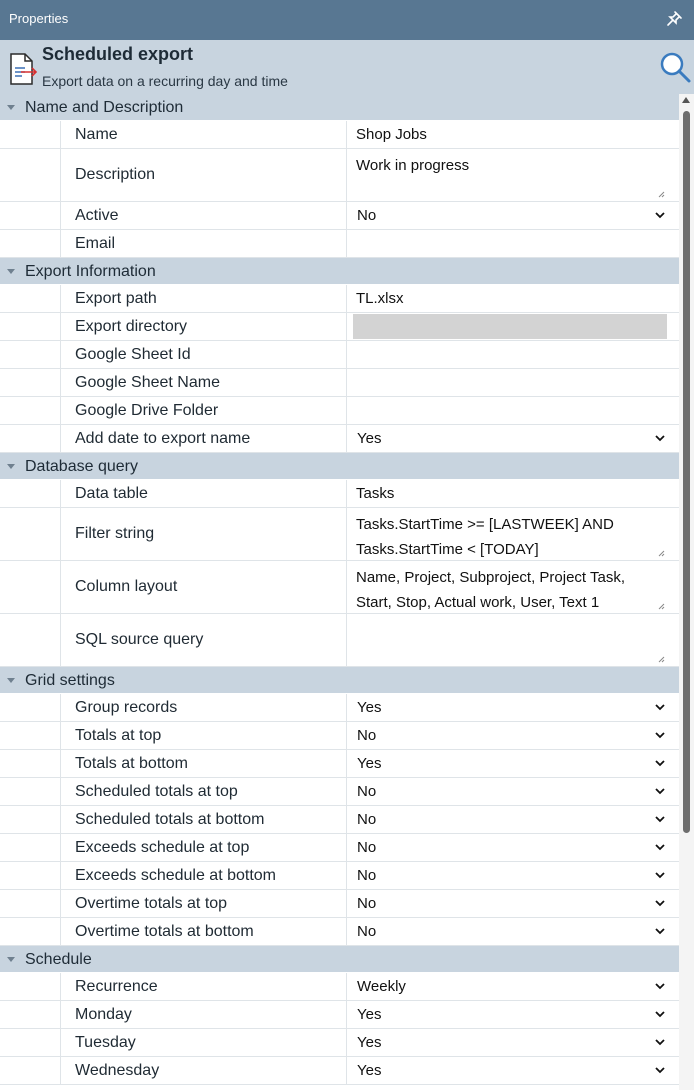 The height and width of the screenshot is (1090, 694). Describe the element at coordinates (115, 533) in the screenshot. I see `property-label: Filter string` at that location.